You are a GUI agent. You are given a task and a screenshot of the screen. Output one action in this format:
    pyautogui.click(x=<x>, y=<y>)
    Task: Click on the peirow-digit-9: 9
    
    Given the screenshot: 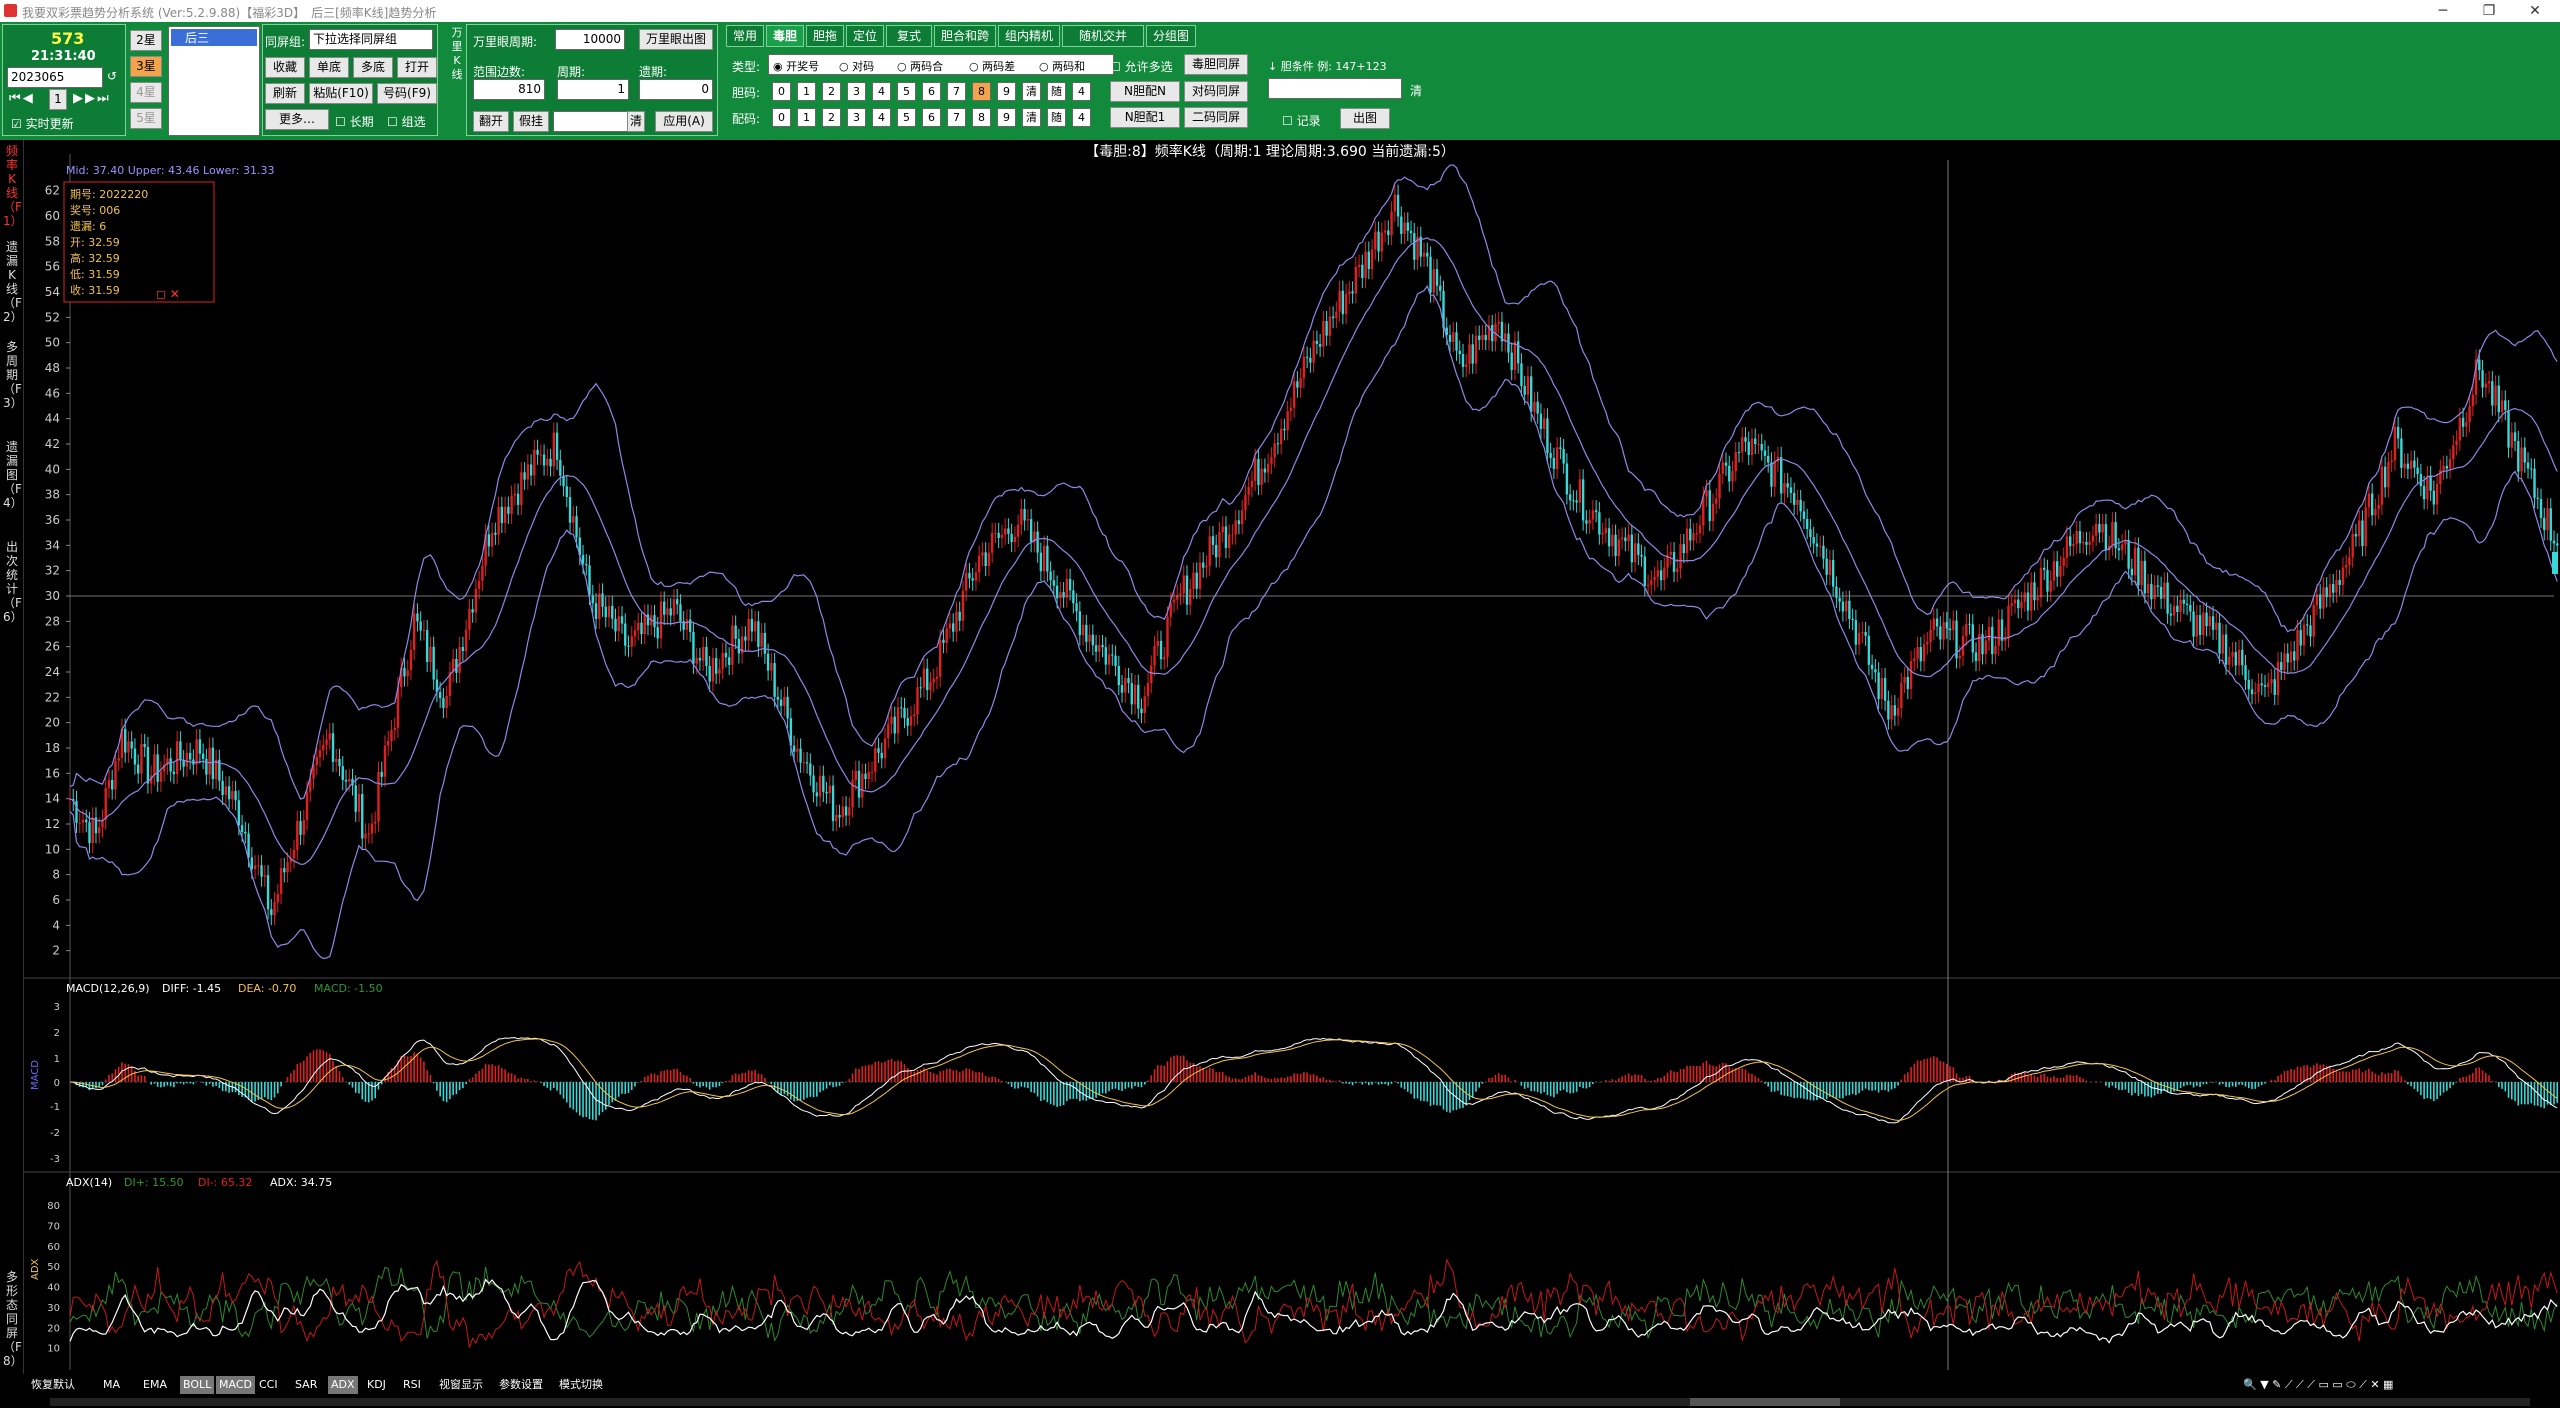 What is the action you would take?
    pyautogui.click(x=1006, y=117)
    